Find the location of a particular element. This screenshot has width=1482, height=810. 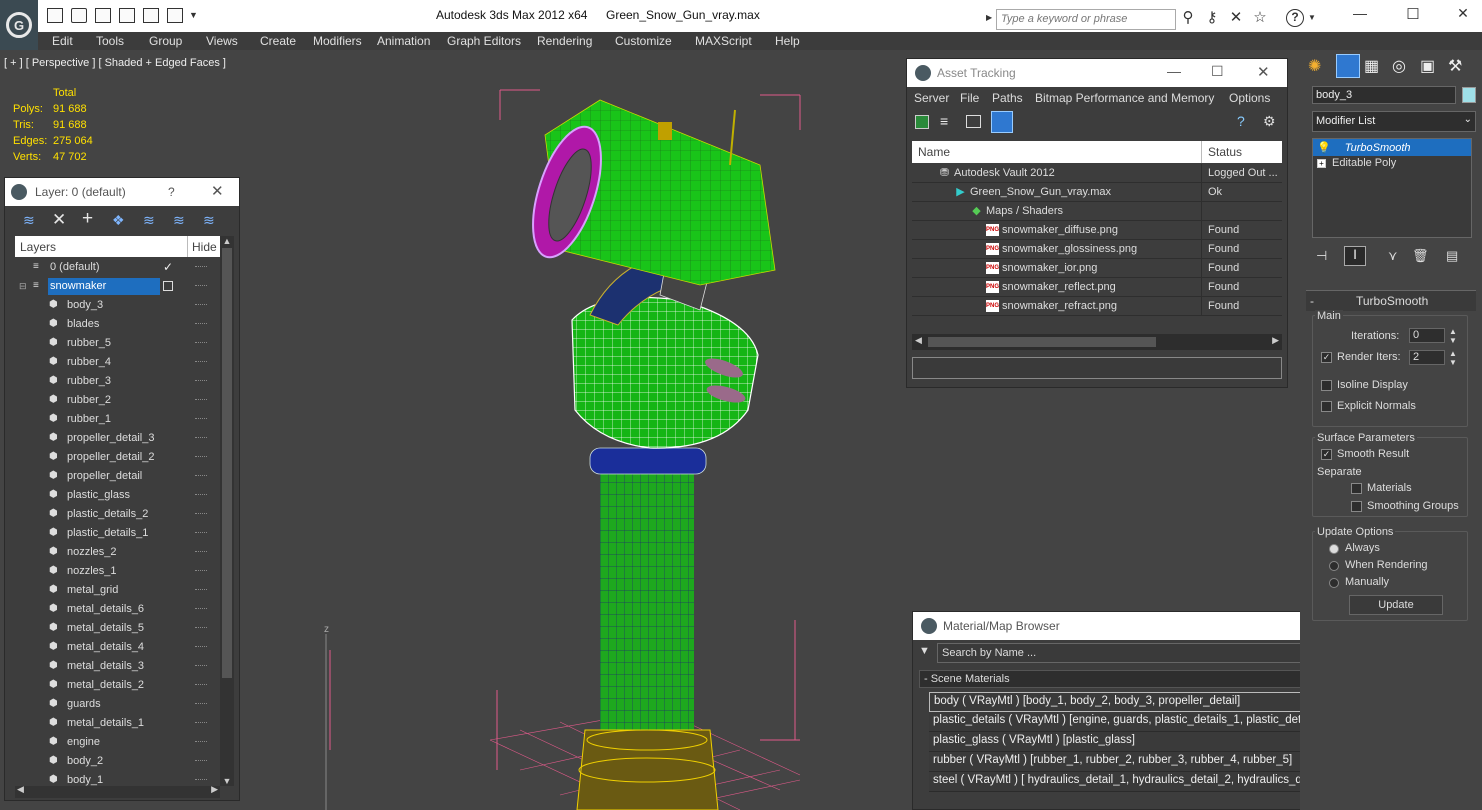

layer-row: ⬢ propeller_detail_3 is located at coordinates (117, 438).